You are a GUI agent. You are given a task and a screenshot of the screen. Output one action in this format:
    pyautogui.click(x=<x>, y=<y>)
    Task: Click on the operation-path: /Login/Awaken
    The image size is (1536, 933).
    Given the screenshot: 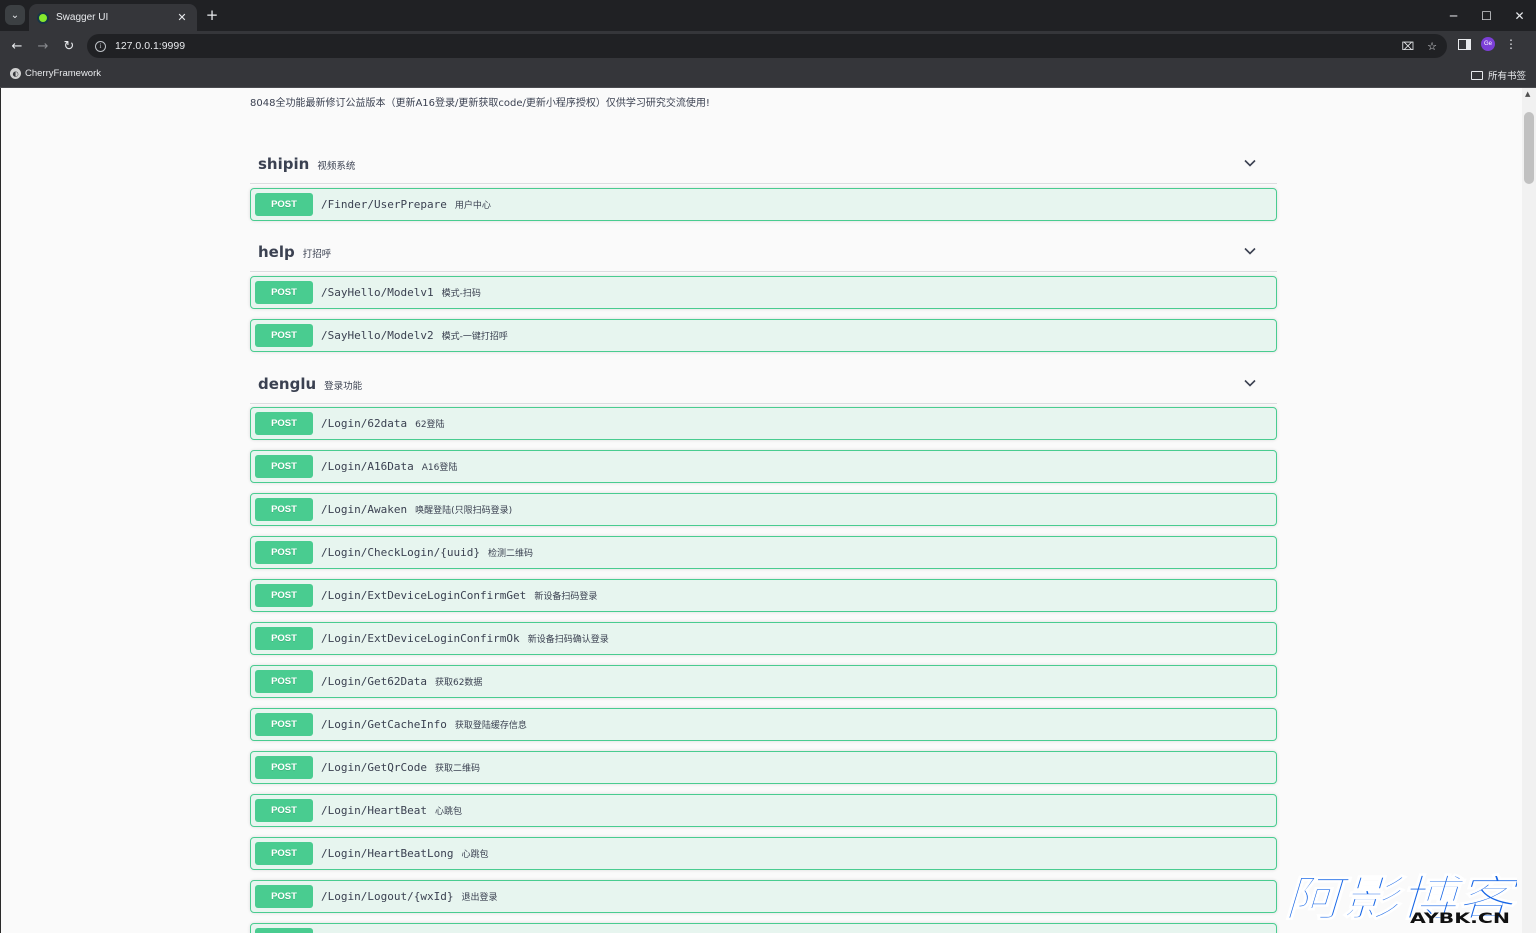 What is the action you would take?
    pyautogui.click(x=364, y=509)
    